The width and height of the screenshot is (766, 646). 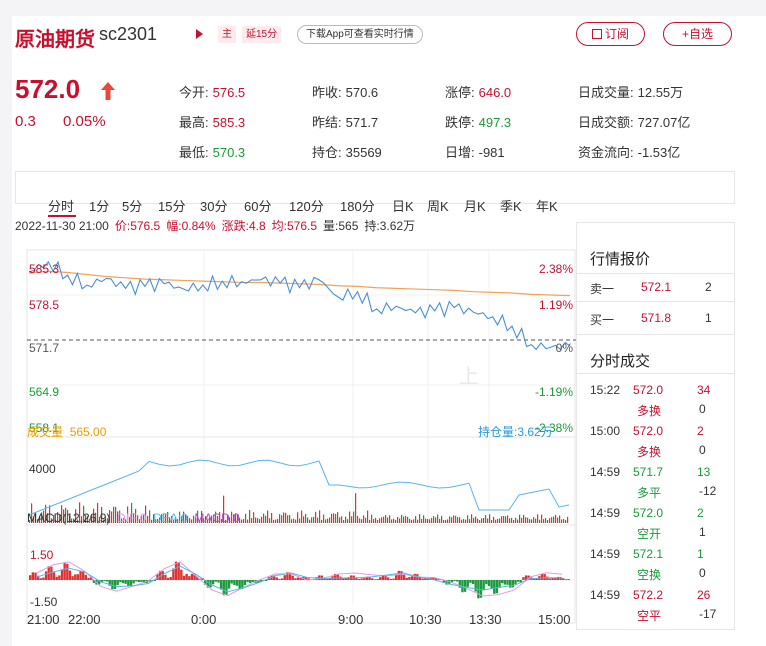 I want to click on tab-period: 周K, so click(x=438, y=205).